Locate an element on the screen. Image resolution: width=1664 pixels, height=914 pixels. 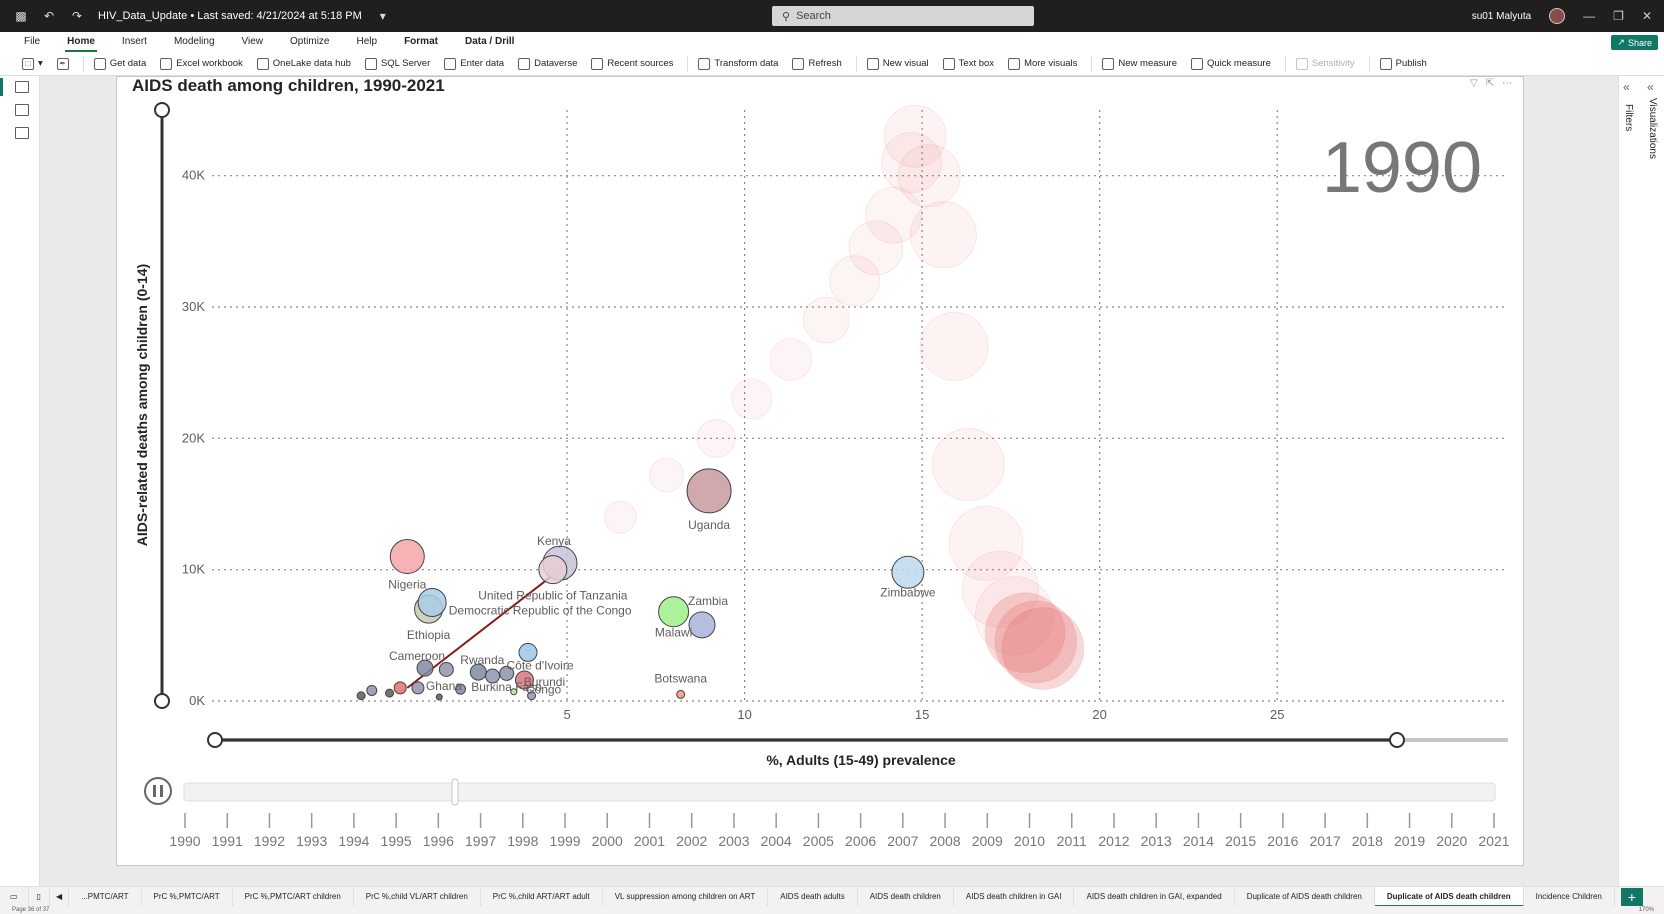
page-tab: VL suppression among children on ART is located at coordinates (686, 896).